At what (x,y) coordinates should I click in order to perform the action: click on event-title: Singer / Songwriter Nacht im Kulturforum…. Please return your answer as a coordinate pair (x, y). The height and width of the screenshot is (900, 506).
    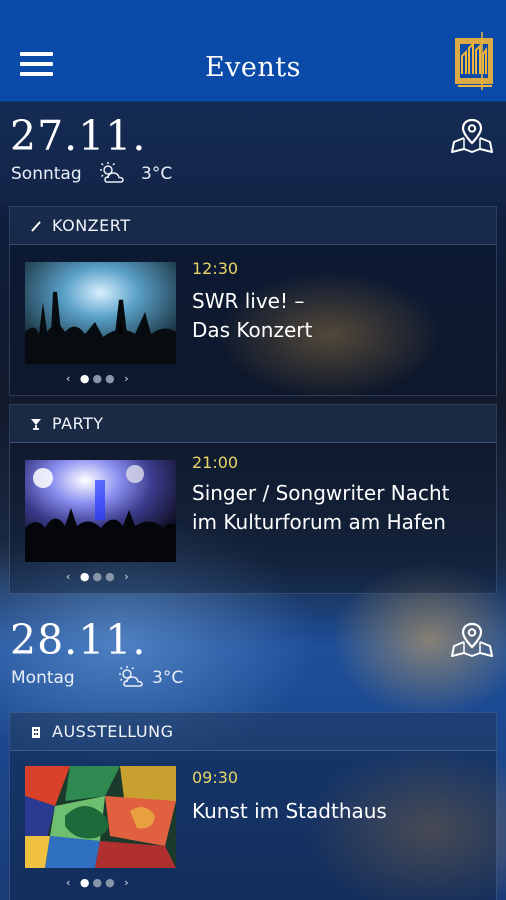
    Looking at the image, I should click on (342, 508).